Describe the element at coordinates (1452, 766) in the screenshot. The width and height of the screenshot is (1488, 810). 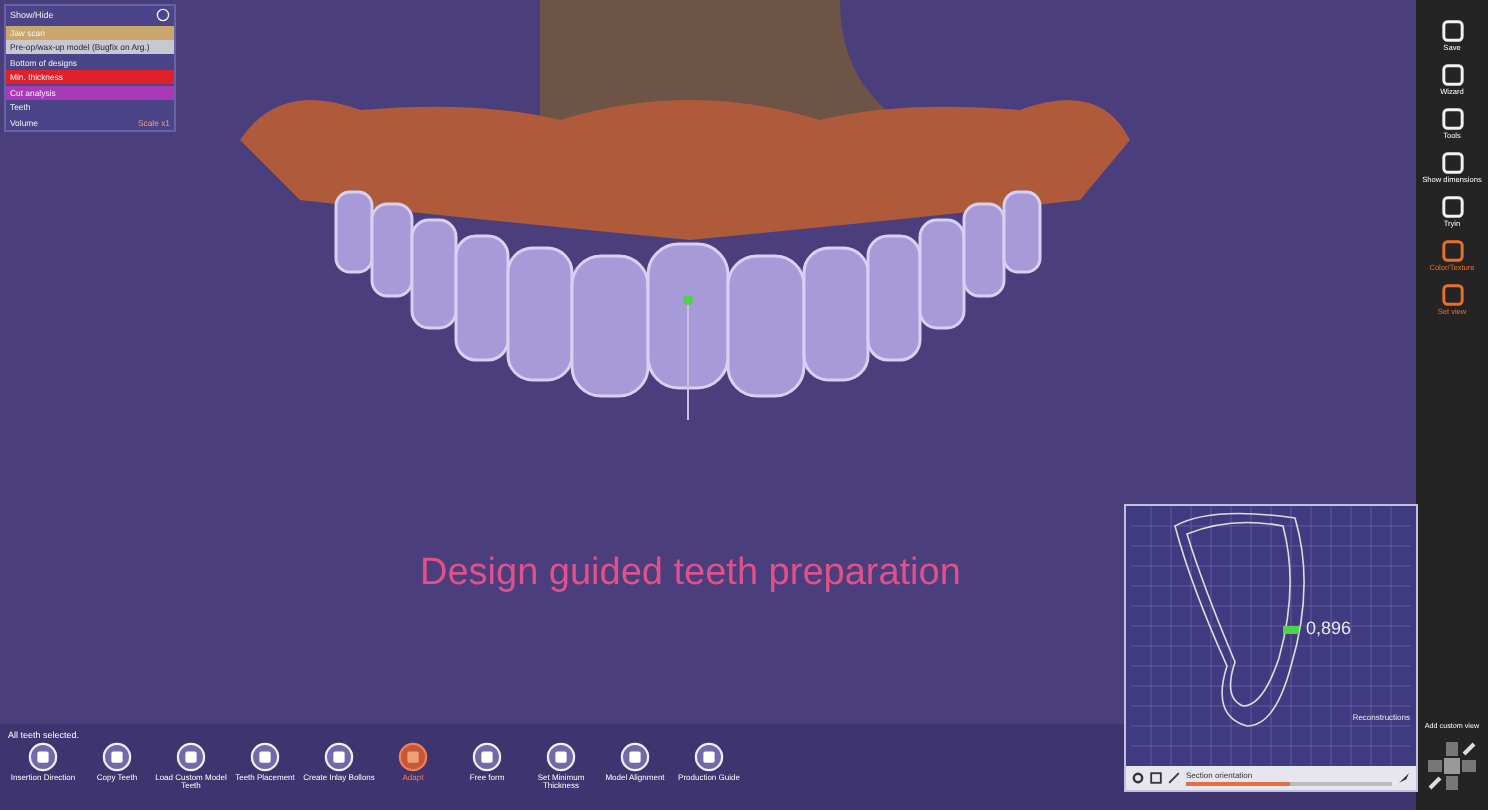
I see `view-navigator-icon` at that location.